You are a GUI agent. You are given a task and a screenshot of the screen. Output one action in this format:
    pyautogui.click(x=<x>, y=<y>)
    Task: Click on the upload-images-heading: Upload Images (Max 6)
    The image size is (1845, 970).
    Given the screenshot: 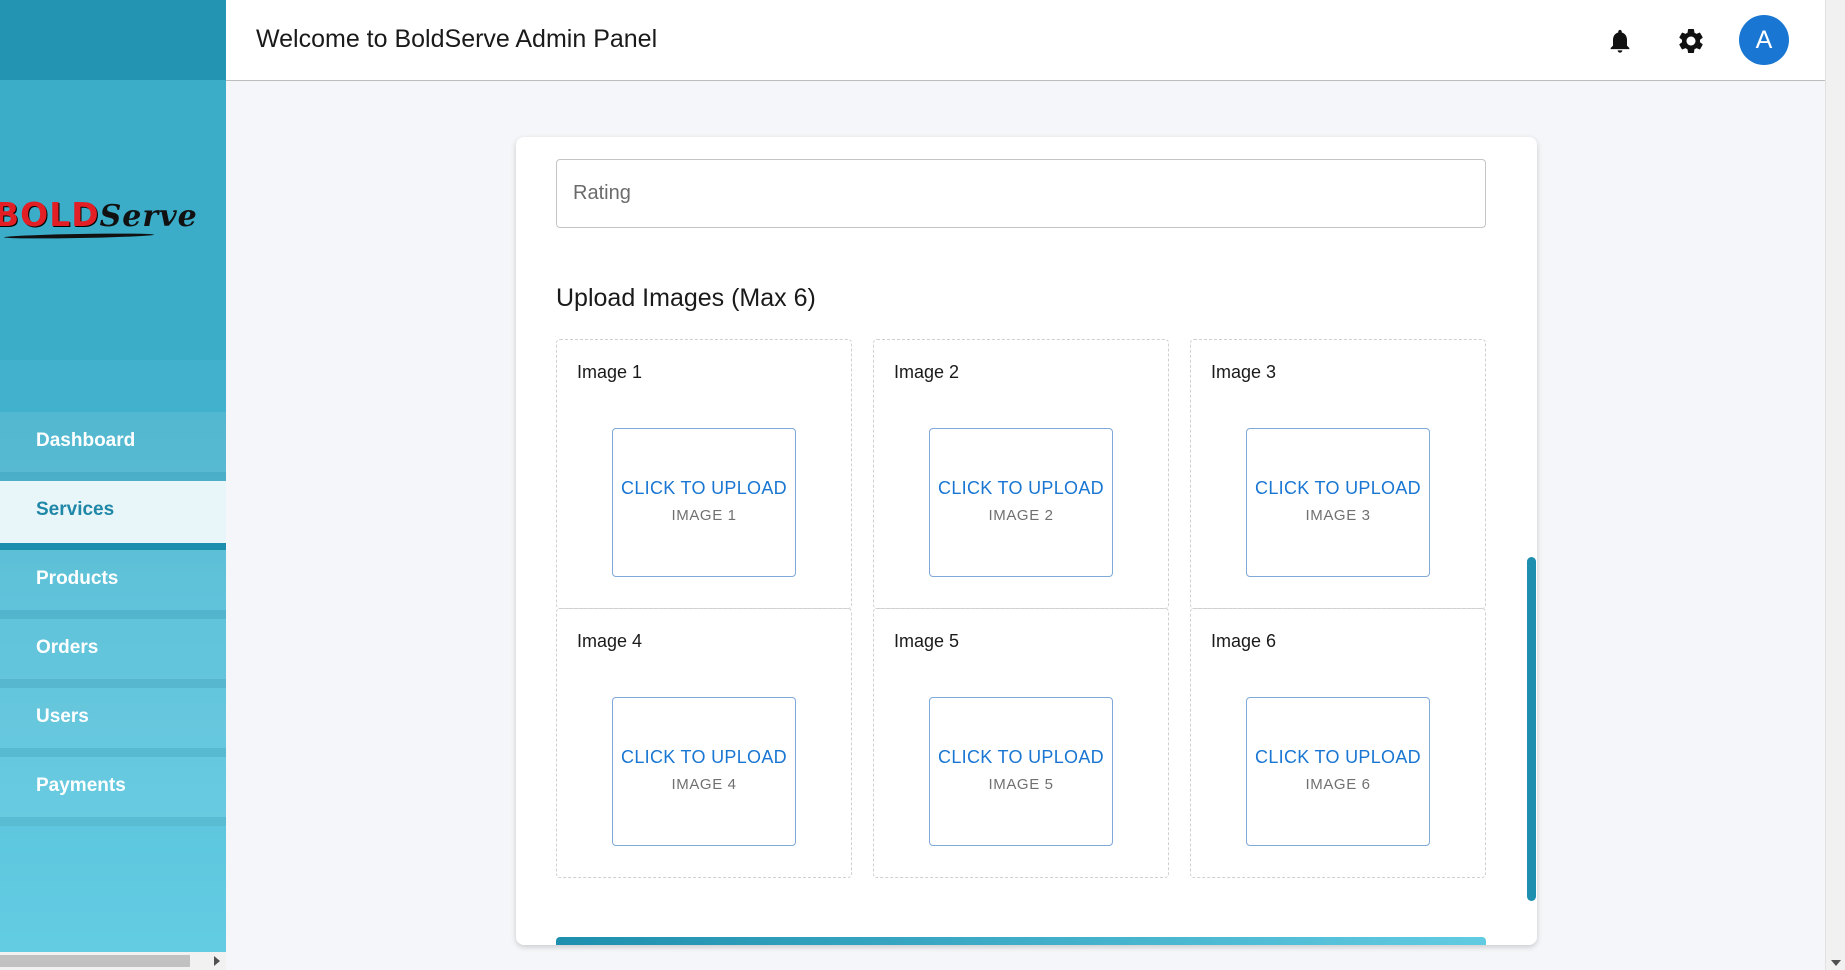 What is the action you would take?
    pyautogui.click(x=686, y=298)
    